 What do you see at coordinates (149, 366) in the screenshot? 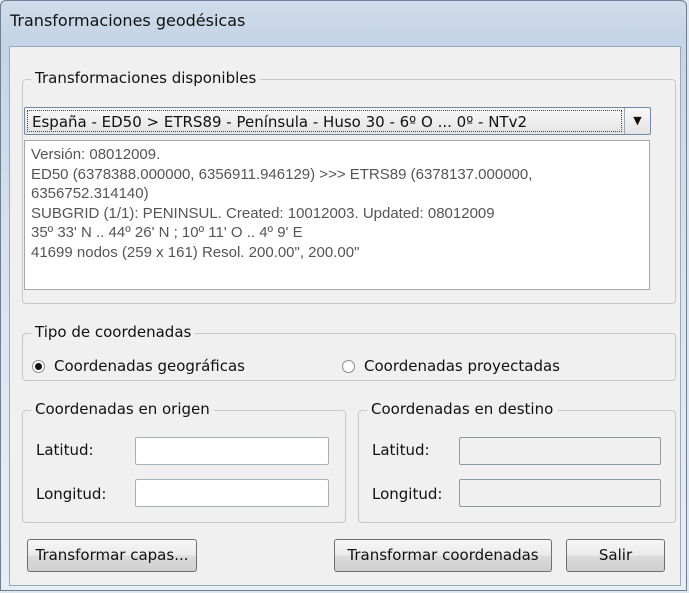
I see `radio-geographic-label: Coordenadas geográficas` at bounding box center [149, 366].